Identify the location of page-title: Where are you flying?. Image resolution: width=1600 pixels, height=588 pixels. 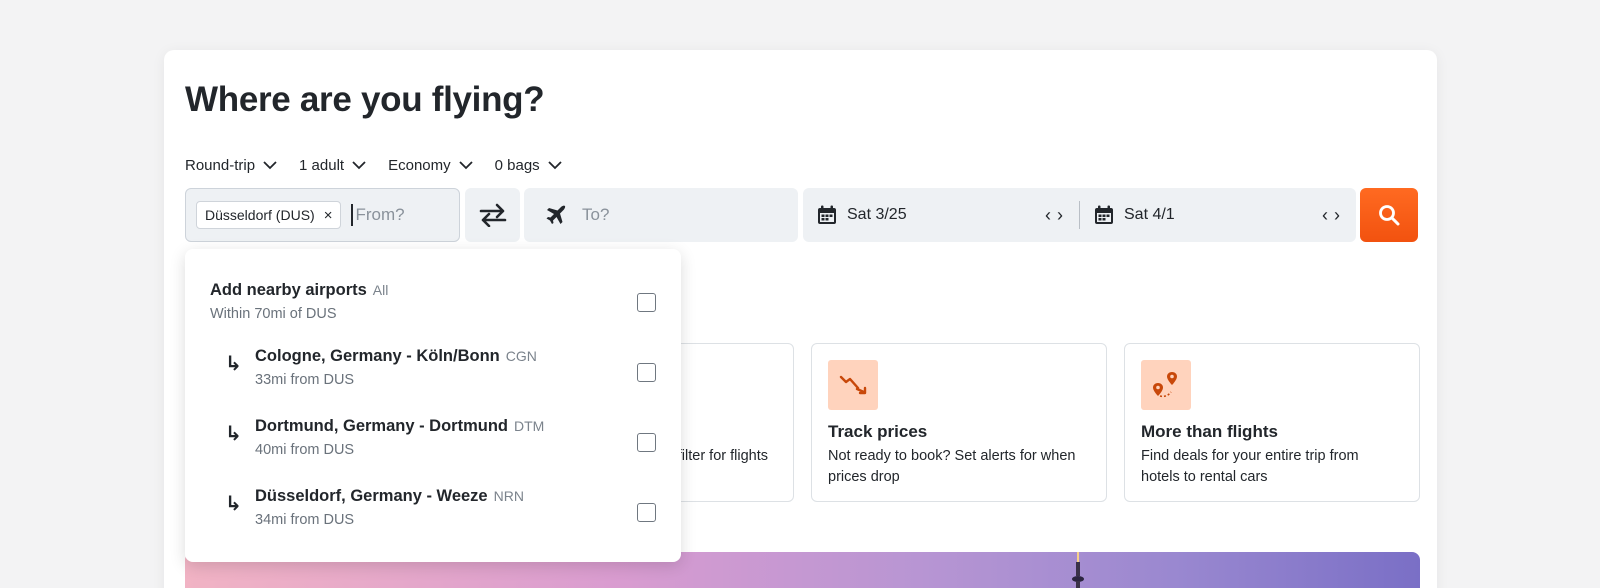
(365, 99).